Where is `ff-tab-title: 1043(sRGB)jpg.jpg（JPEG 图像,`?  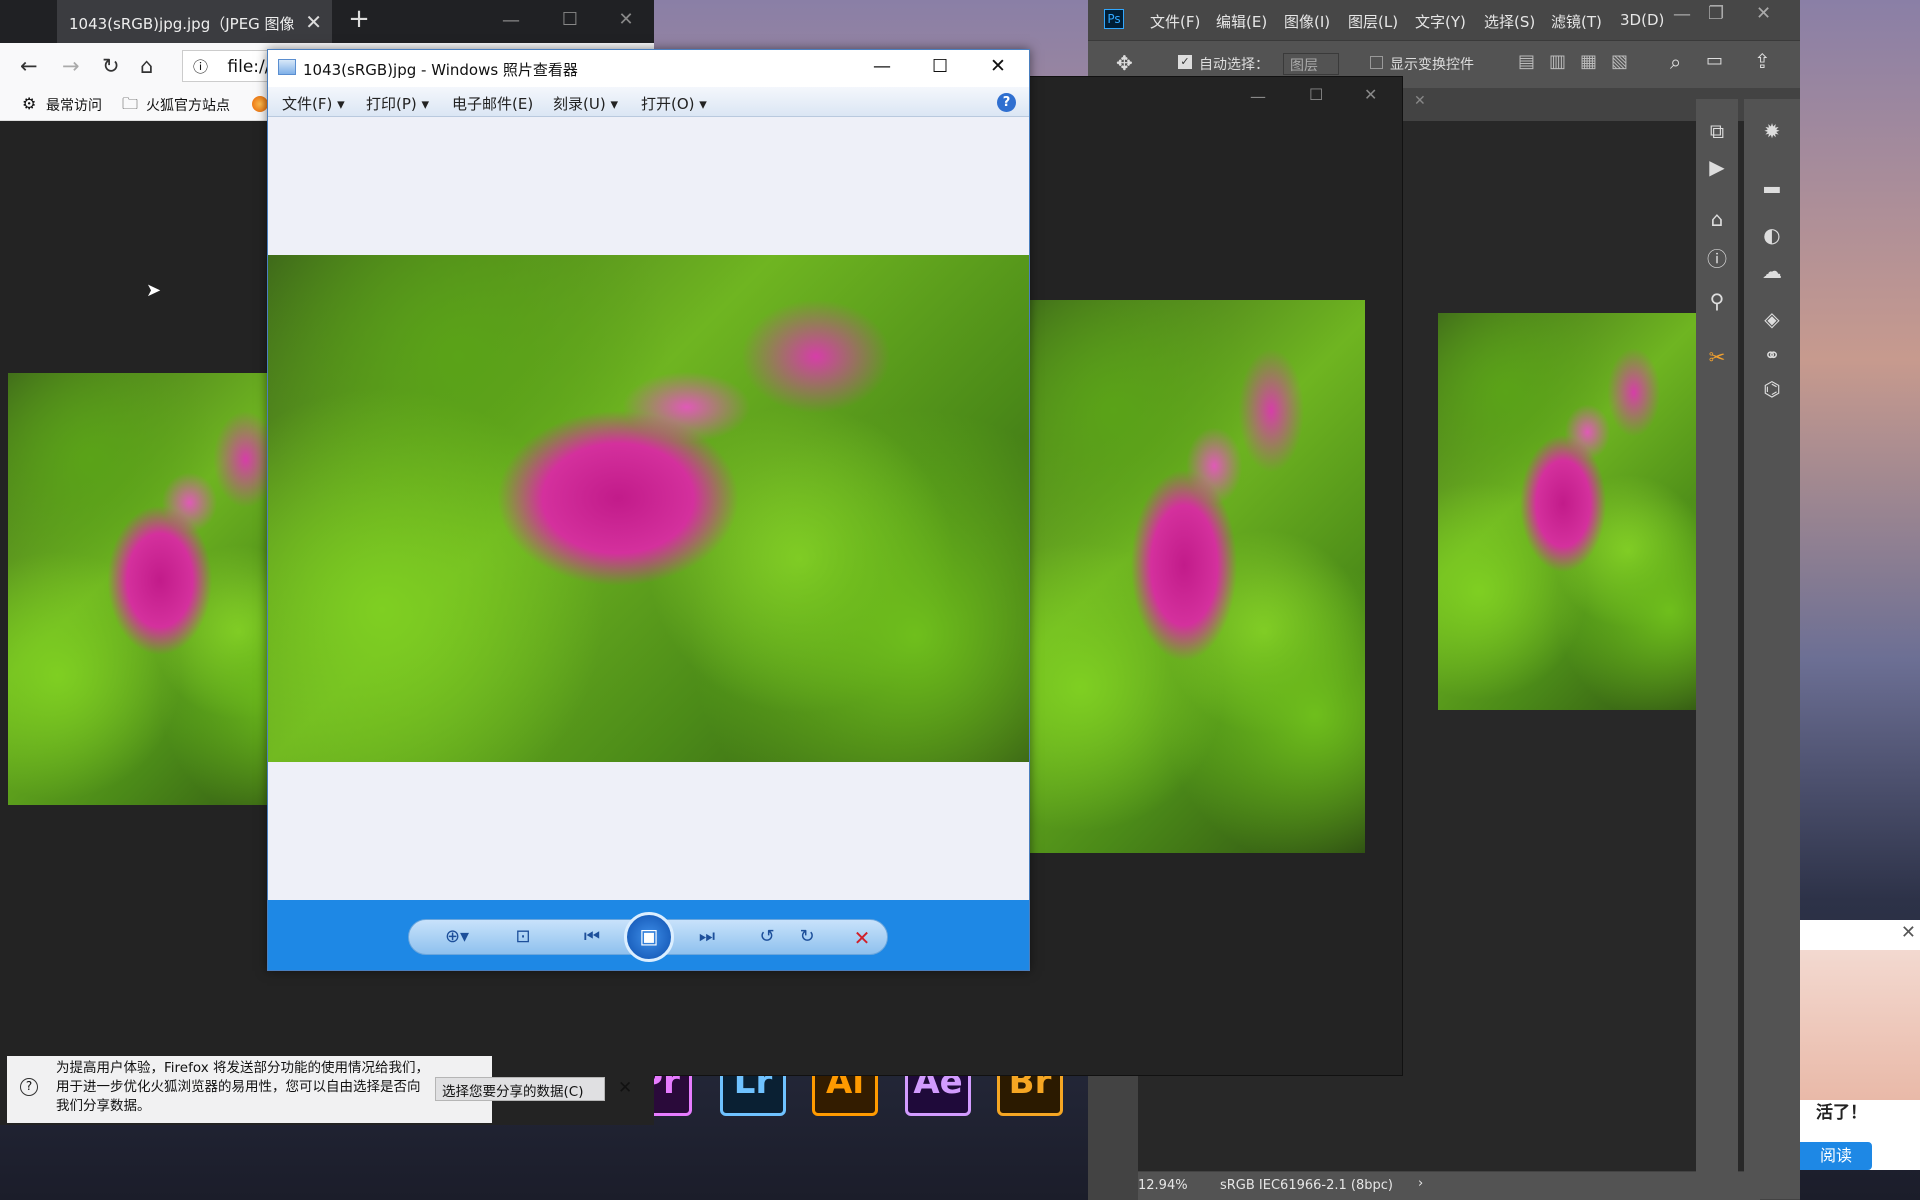
ff-tab-title: 1043(sRGB)jpg.jpg（JPEG 图像, is located at coordinates (181, 24).